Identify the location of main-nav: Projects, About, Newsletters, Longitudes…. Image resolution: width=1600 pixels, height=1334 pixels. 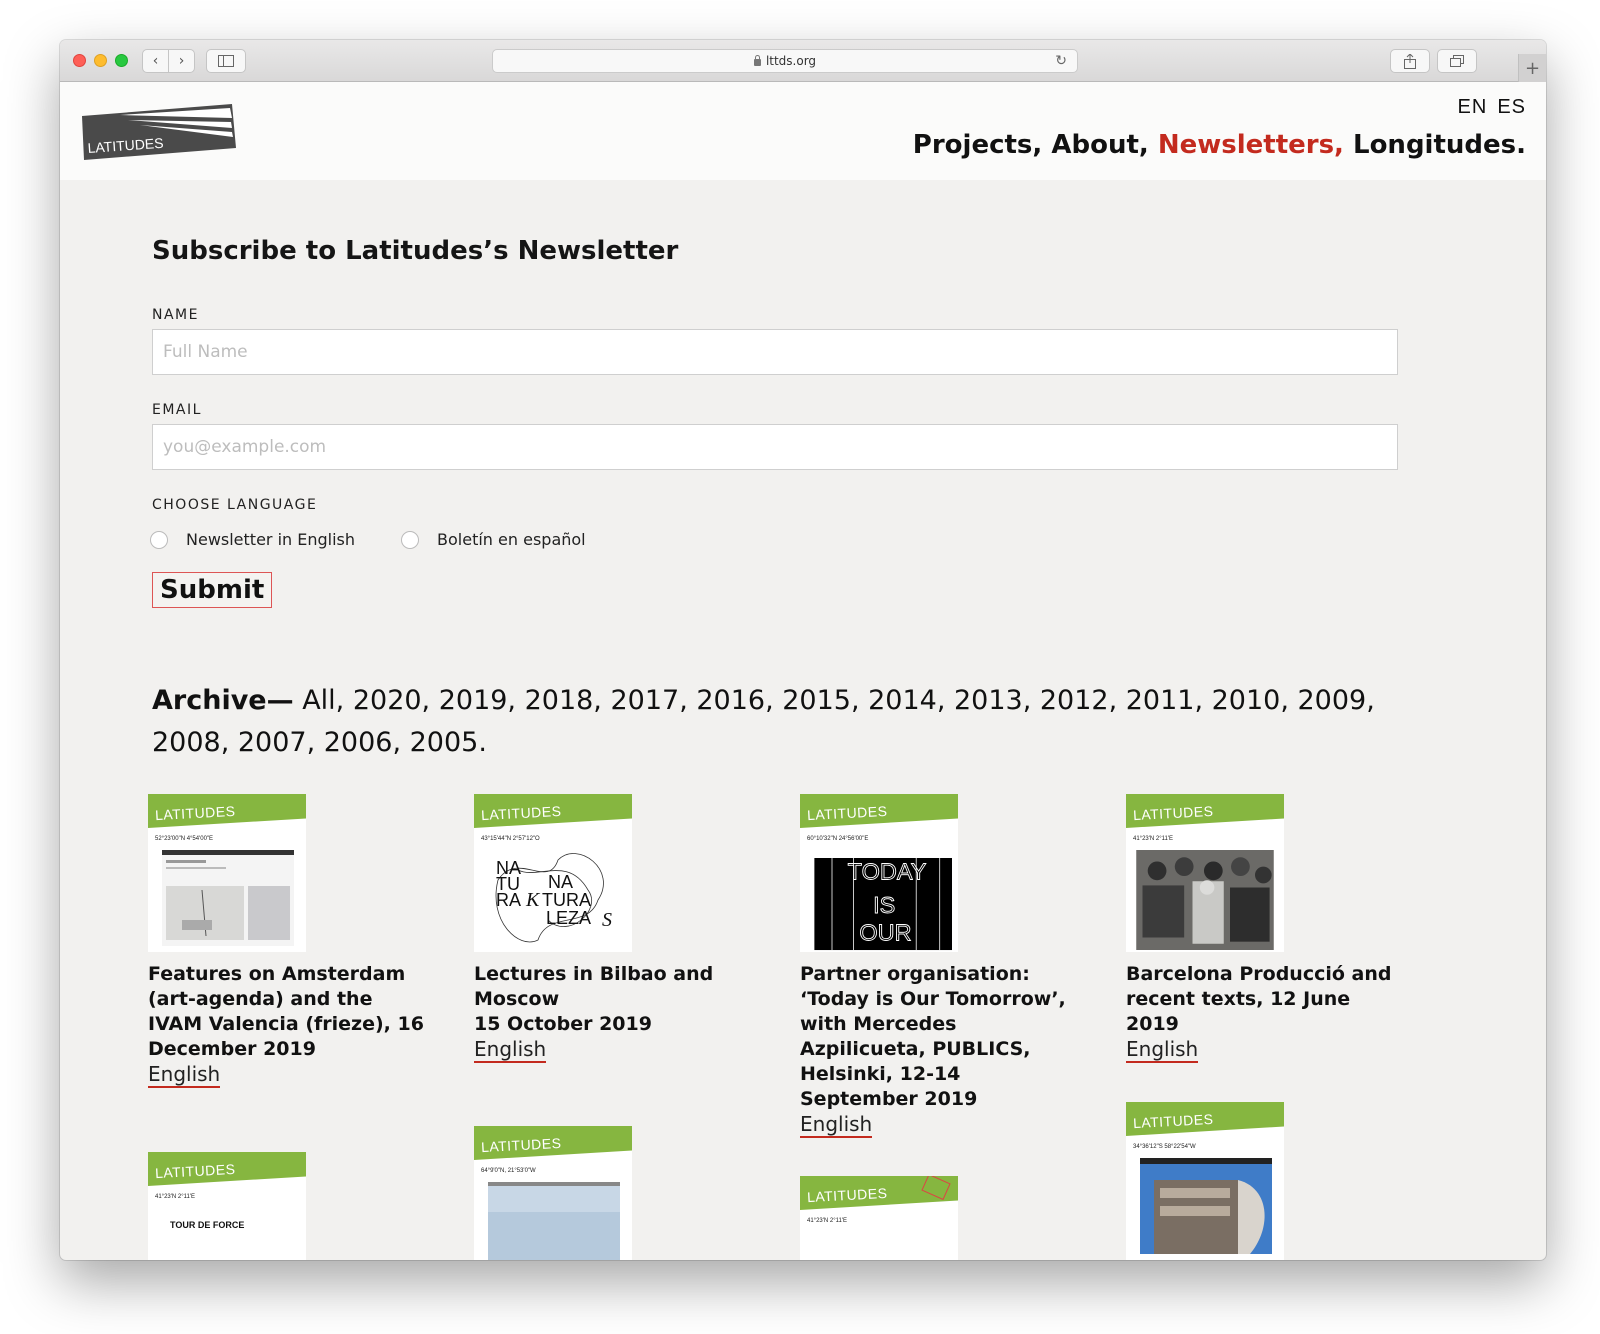
(1219, 145).